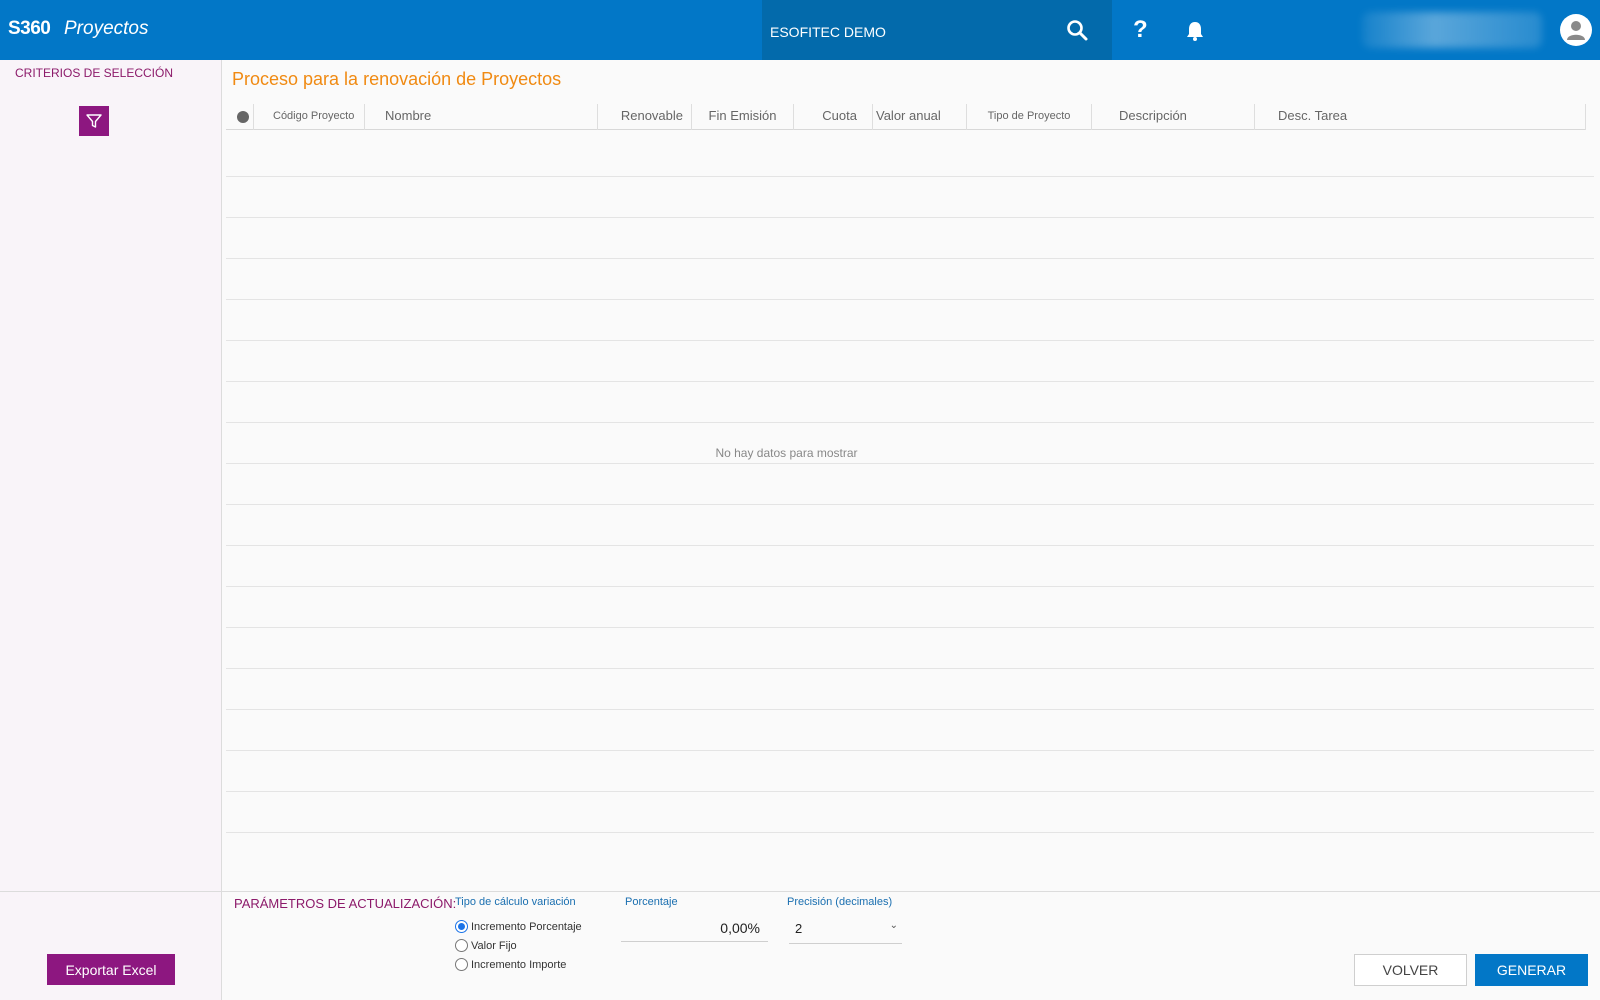  I want to click on precision-value: 2, so click(799, 928).